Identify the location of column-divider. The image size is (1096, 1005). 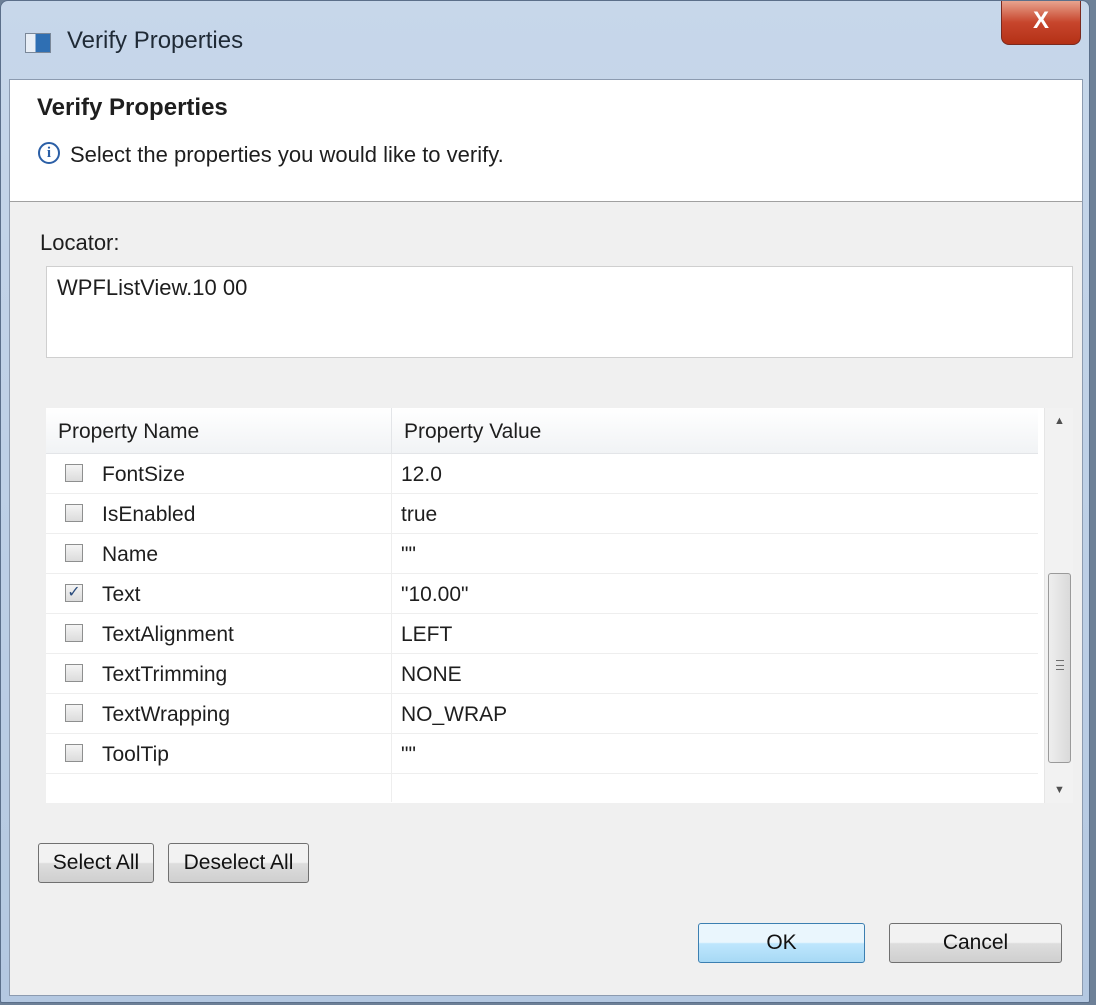
(391, 431).